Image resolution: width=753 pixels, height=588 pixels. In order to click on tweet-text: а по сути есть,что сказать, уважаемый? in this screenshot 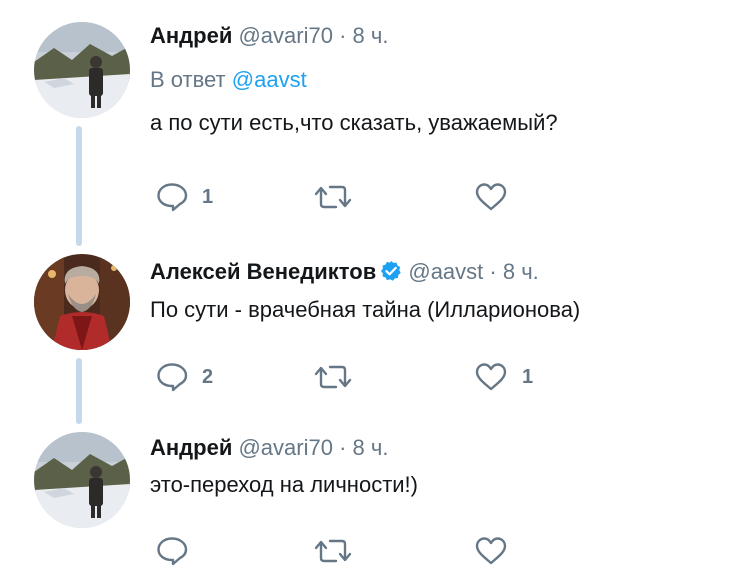, I will do `click(354, 122)`.